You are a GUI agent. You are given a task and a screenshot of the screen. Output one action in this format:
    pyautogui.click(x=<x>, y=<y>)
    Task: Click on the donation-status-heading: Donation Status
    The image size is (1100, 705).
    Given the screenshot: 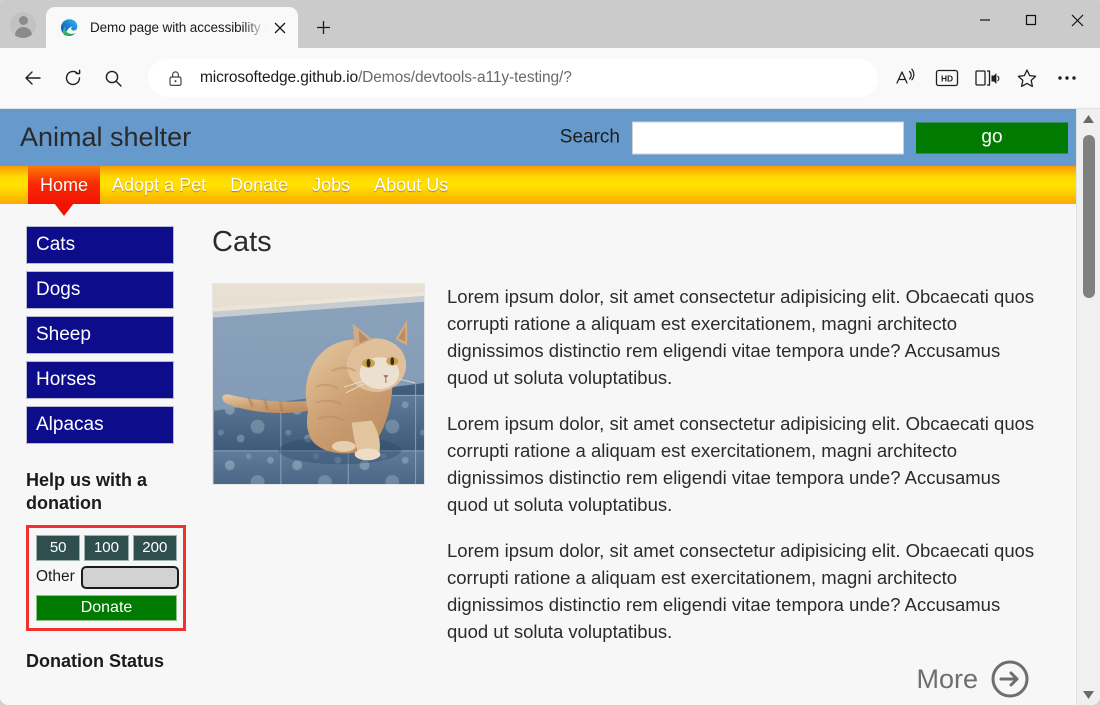 What is the action you would take?
    pyautogui.click(x=95, y=660)
    